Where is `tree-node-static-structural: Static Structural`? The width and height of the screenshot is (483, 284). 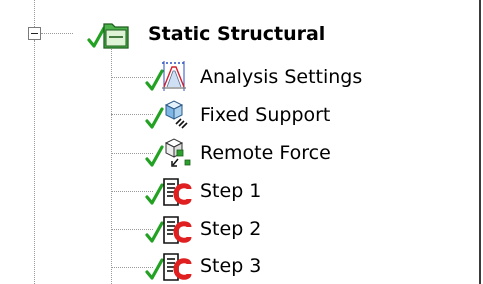
tree-node-static-structural: Static Structural is located at coordinates (237, 35).